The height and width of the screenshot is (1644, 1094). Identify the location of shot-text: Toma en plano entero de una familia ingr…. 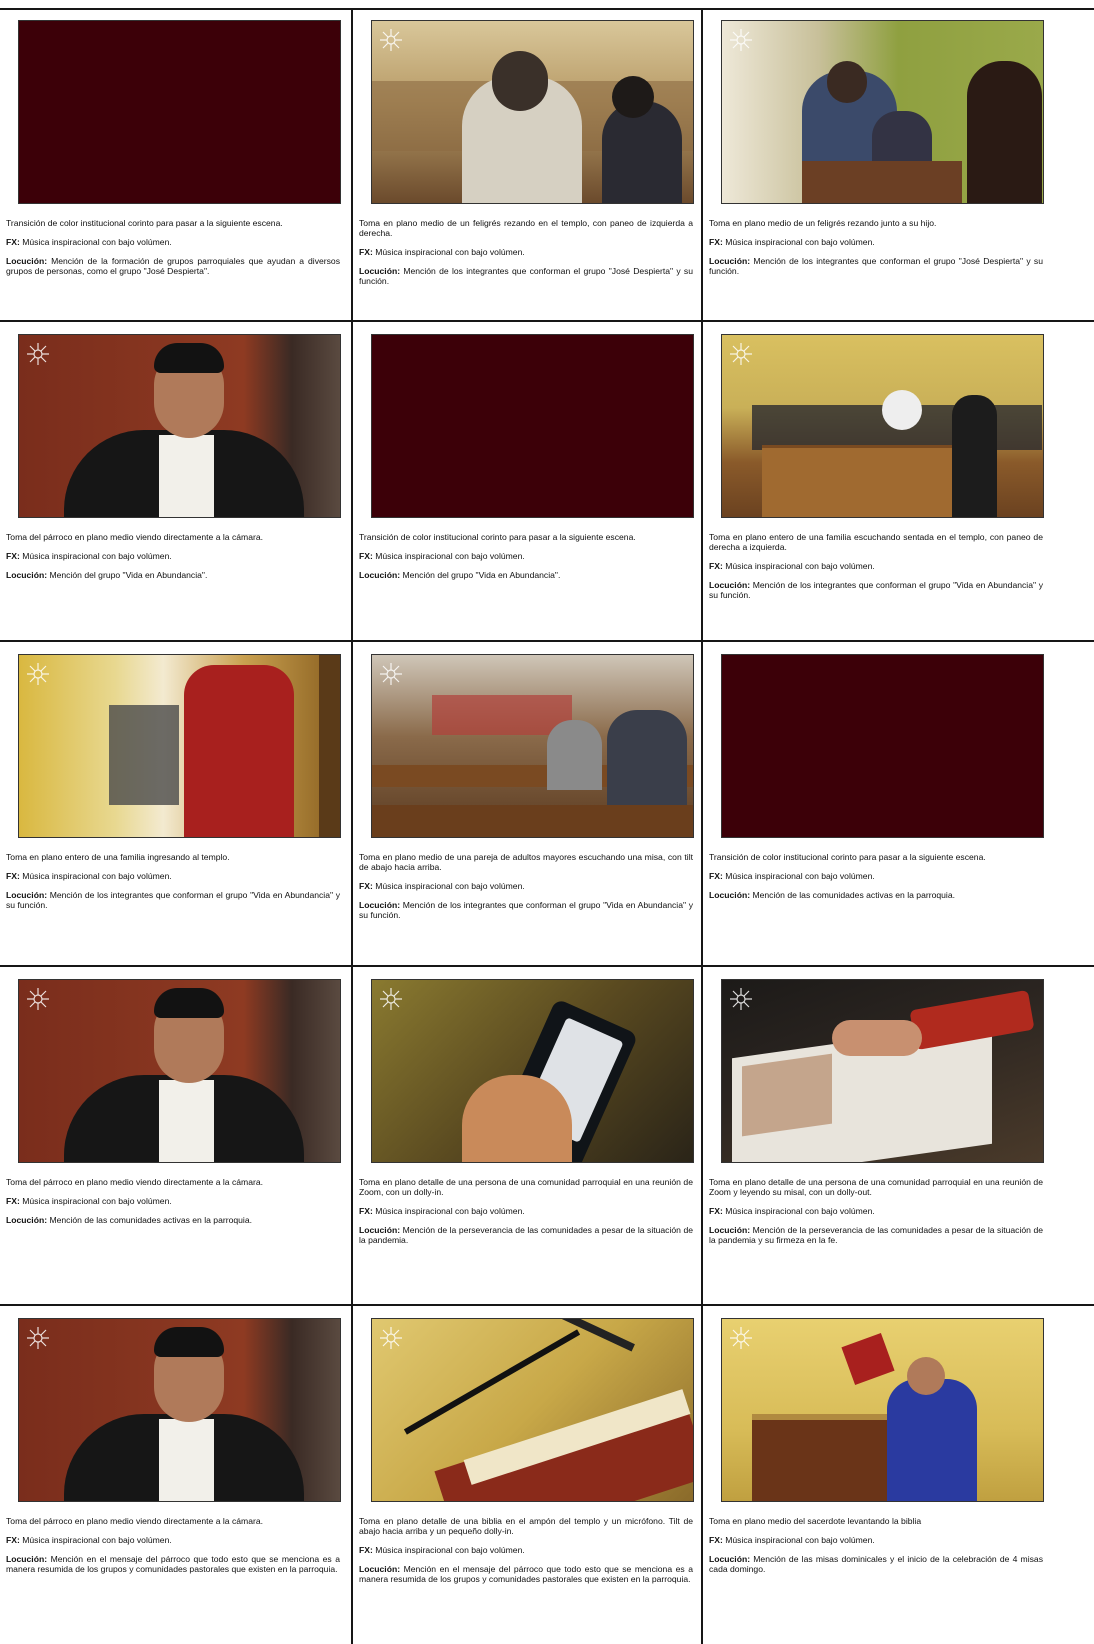
(118, 857).